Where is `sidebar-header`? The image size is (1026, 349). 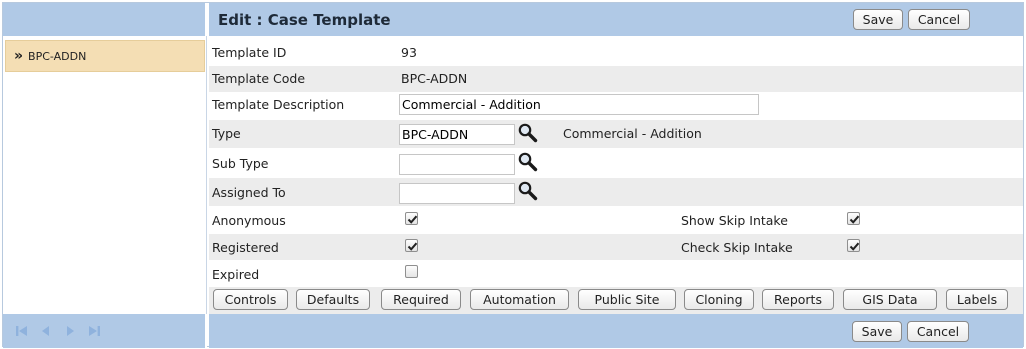
sidebar-header is located at coordinates (105, 19).